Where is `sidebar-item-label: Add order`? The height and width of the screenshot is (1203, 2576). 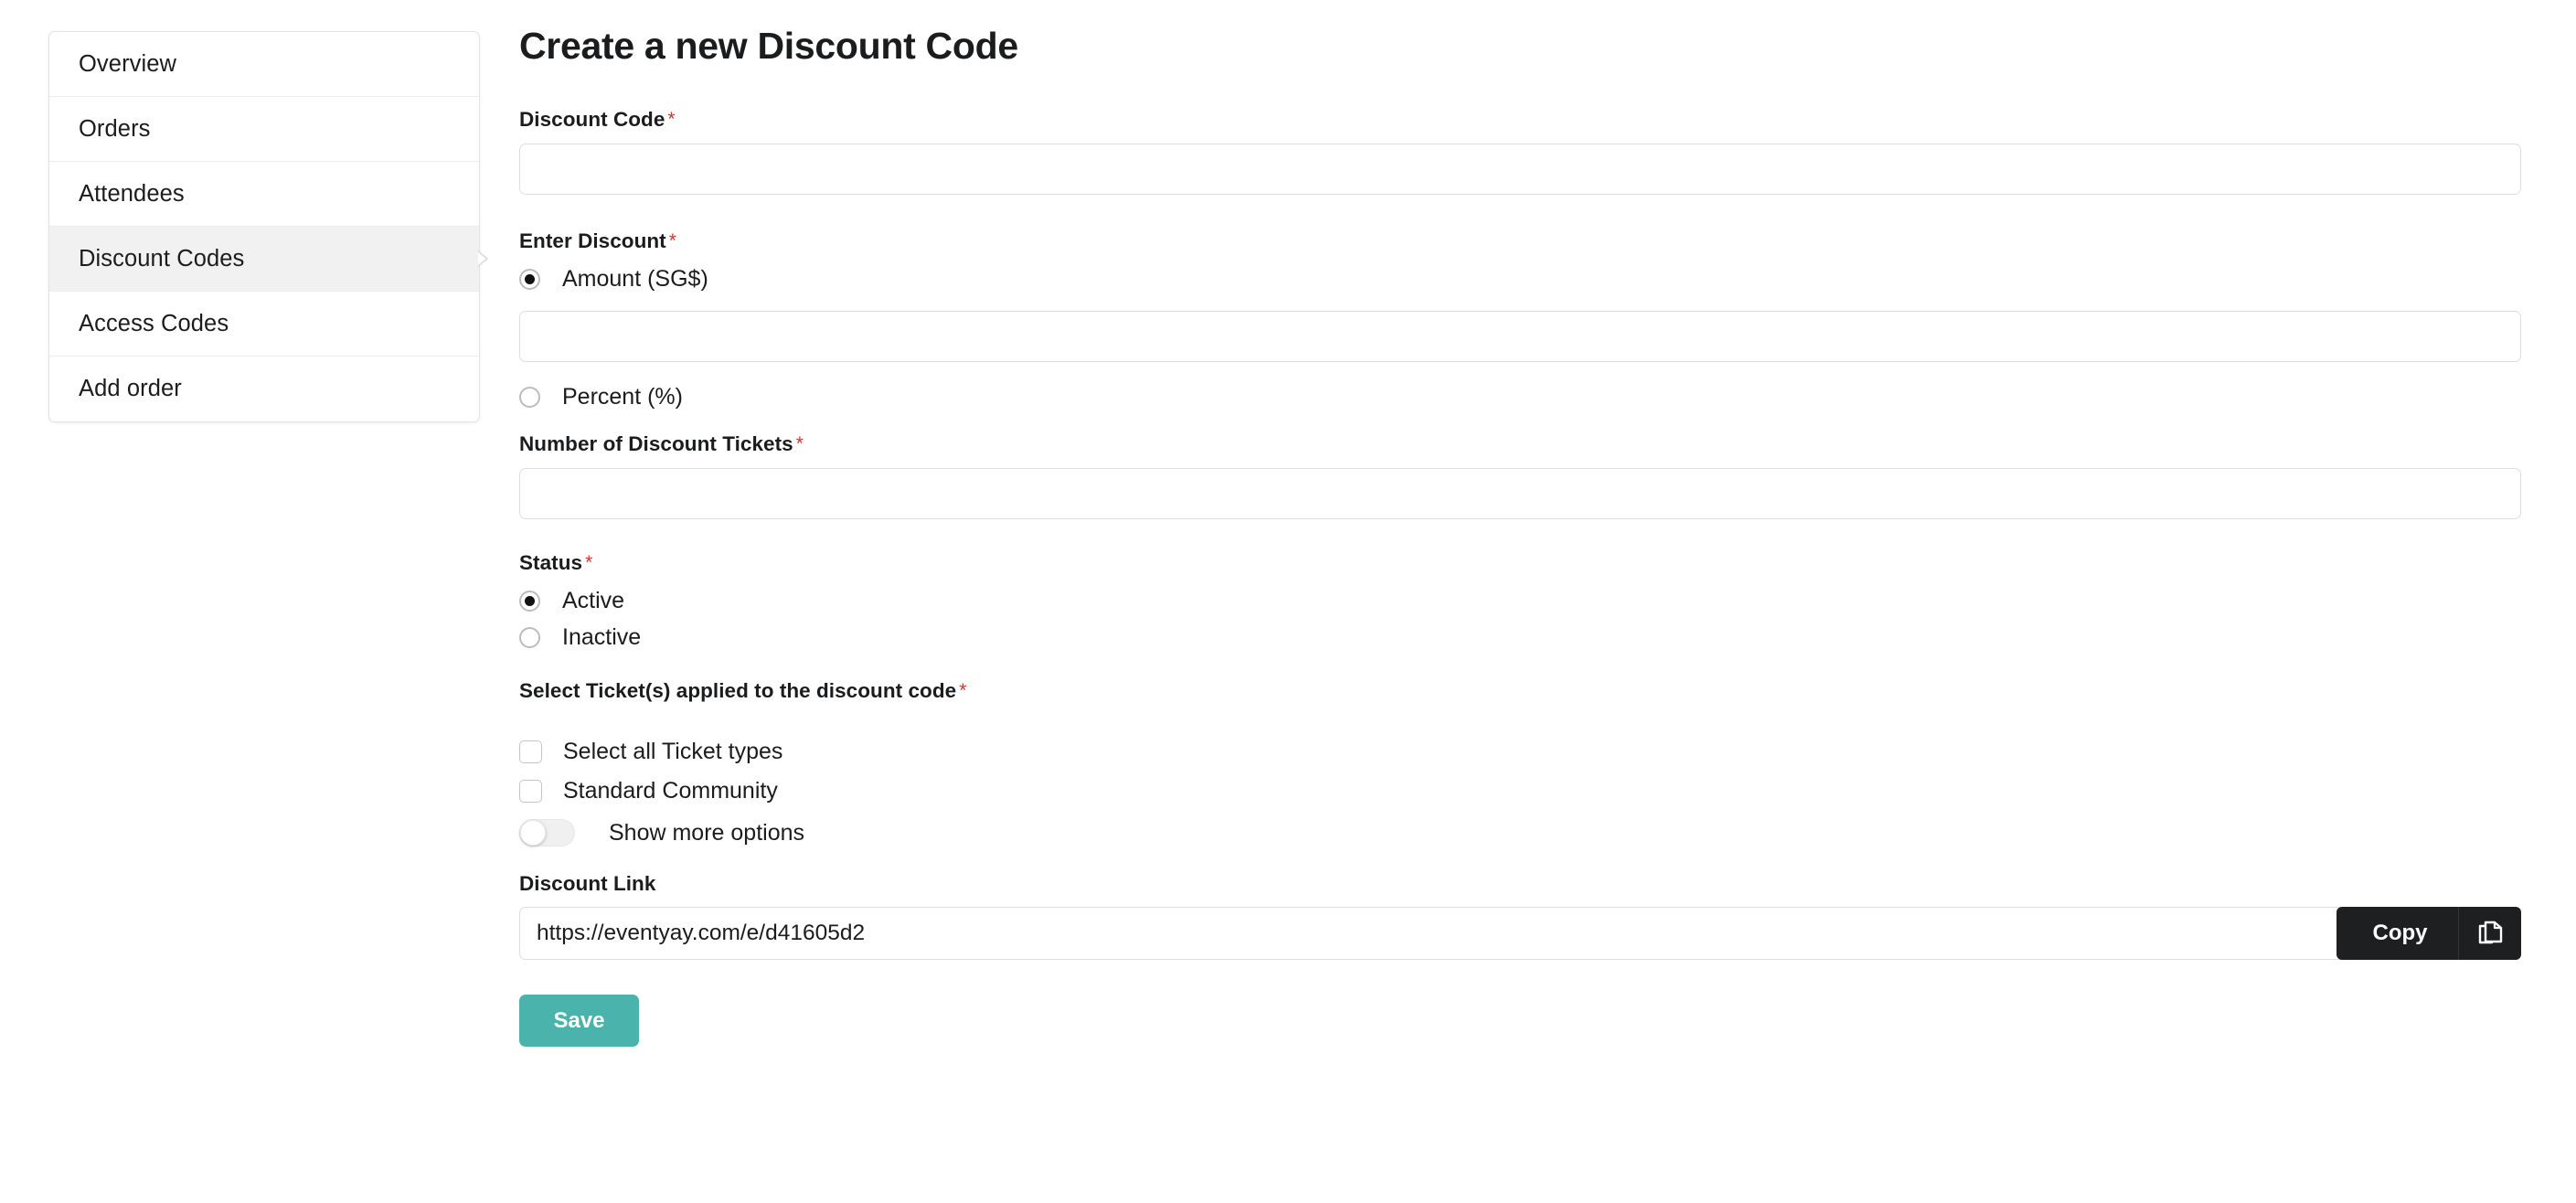
sidebar-item-label: Add order is located at coordinates (130, 388).